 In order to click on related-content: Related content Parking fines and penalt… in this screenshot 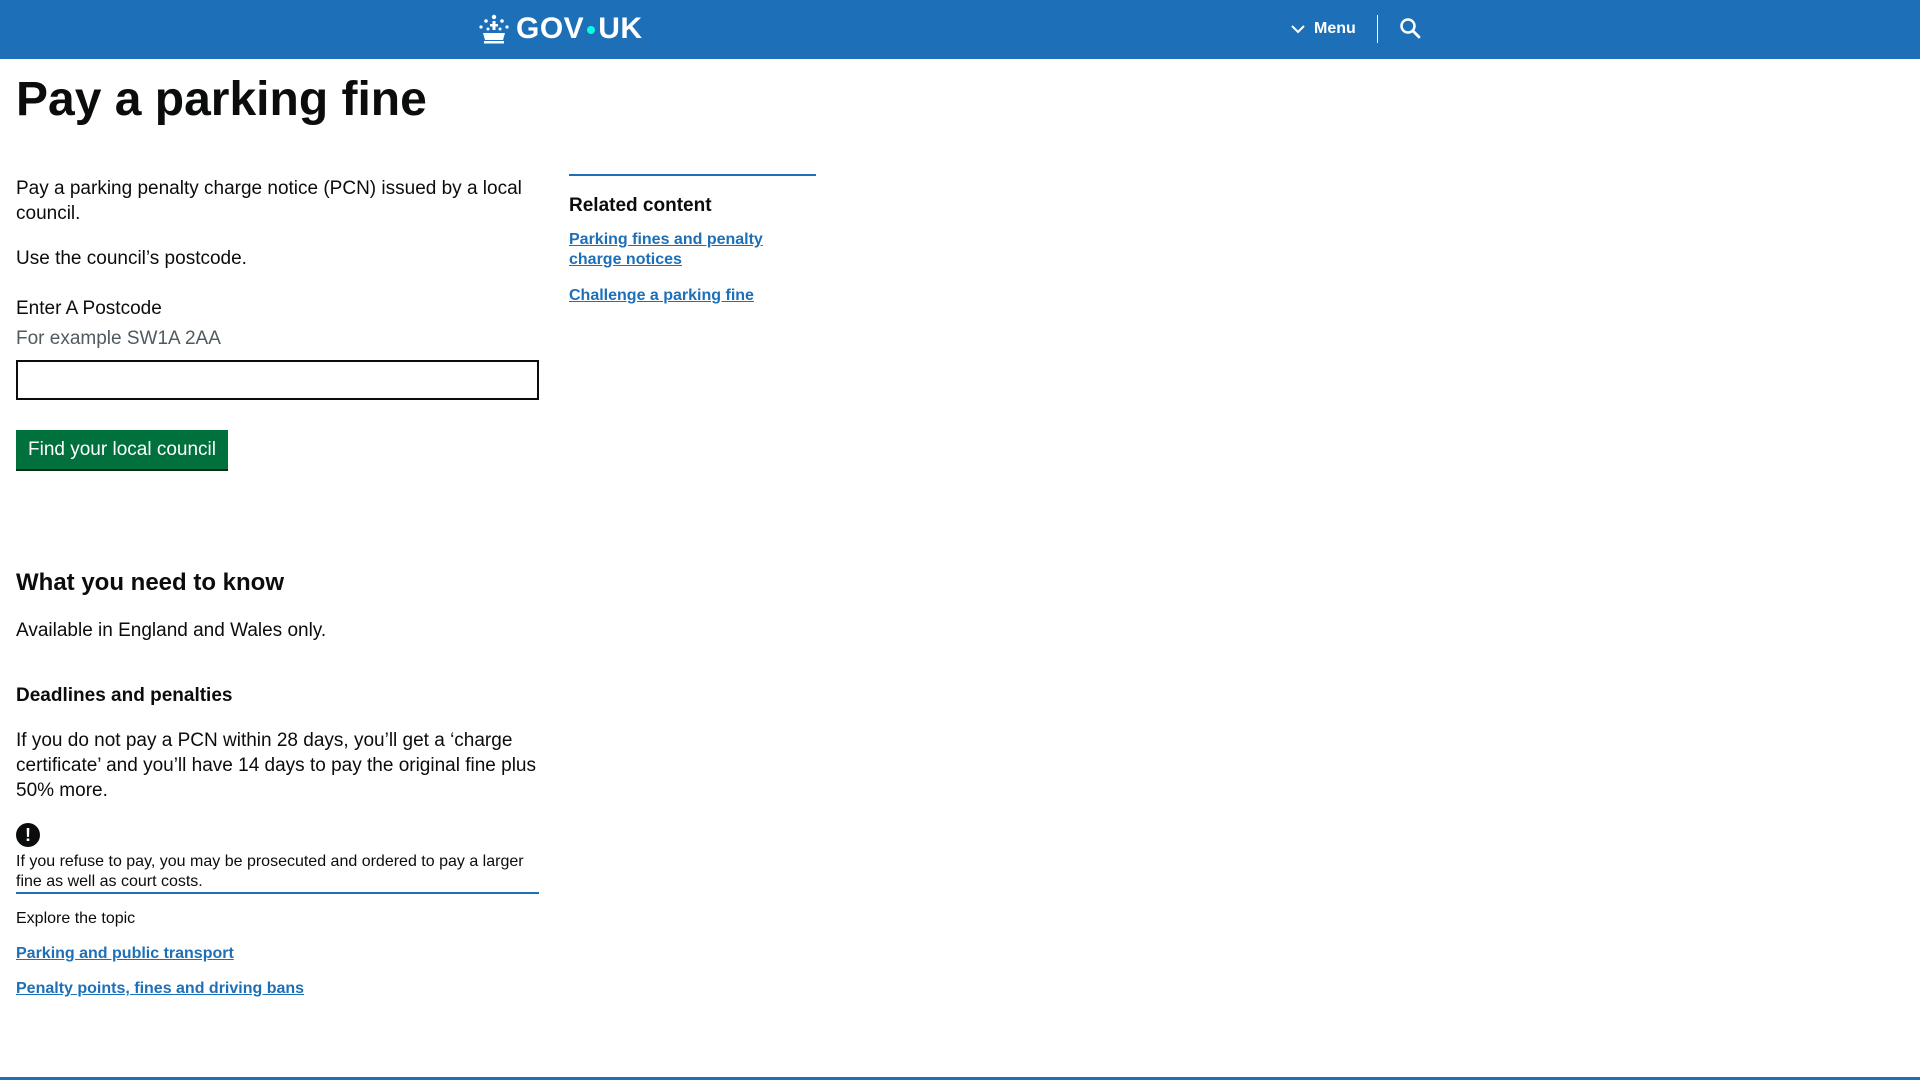, I will do `click(692, 248)`.